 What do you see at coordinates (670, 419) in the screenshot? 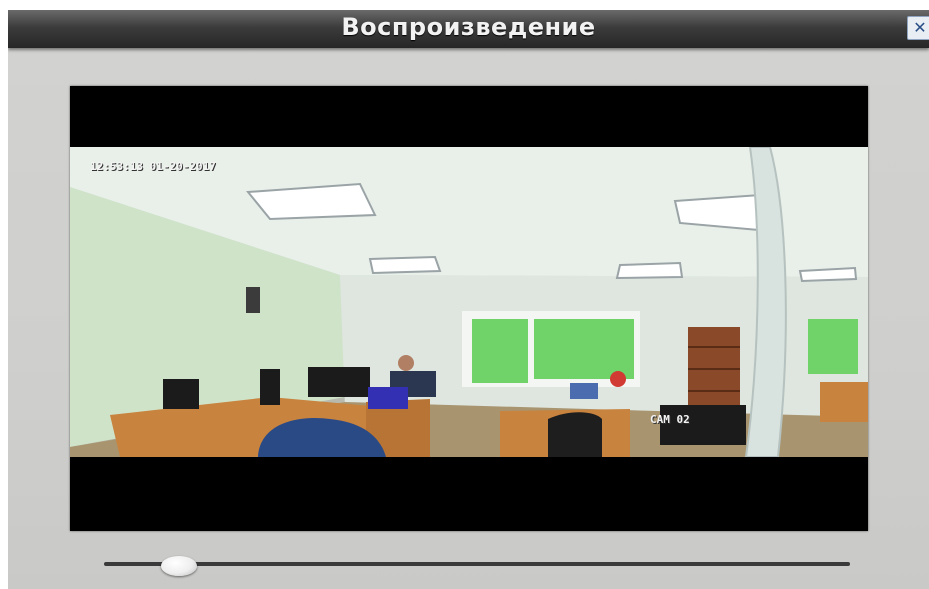
I see `camera-label: CAM 02` at bounding box center [670, 419].